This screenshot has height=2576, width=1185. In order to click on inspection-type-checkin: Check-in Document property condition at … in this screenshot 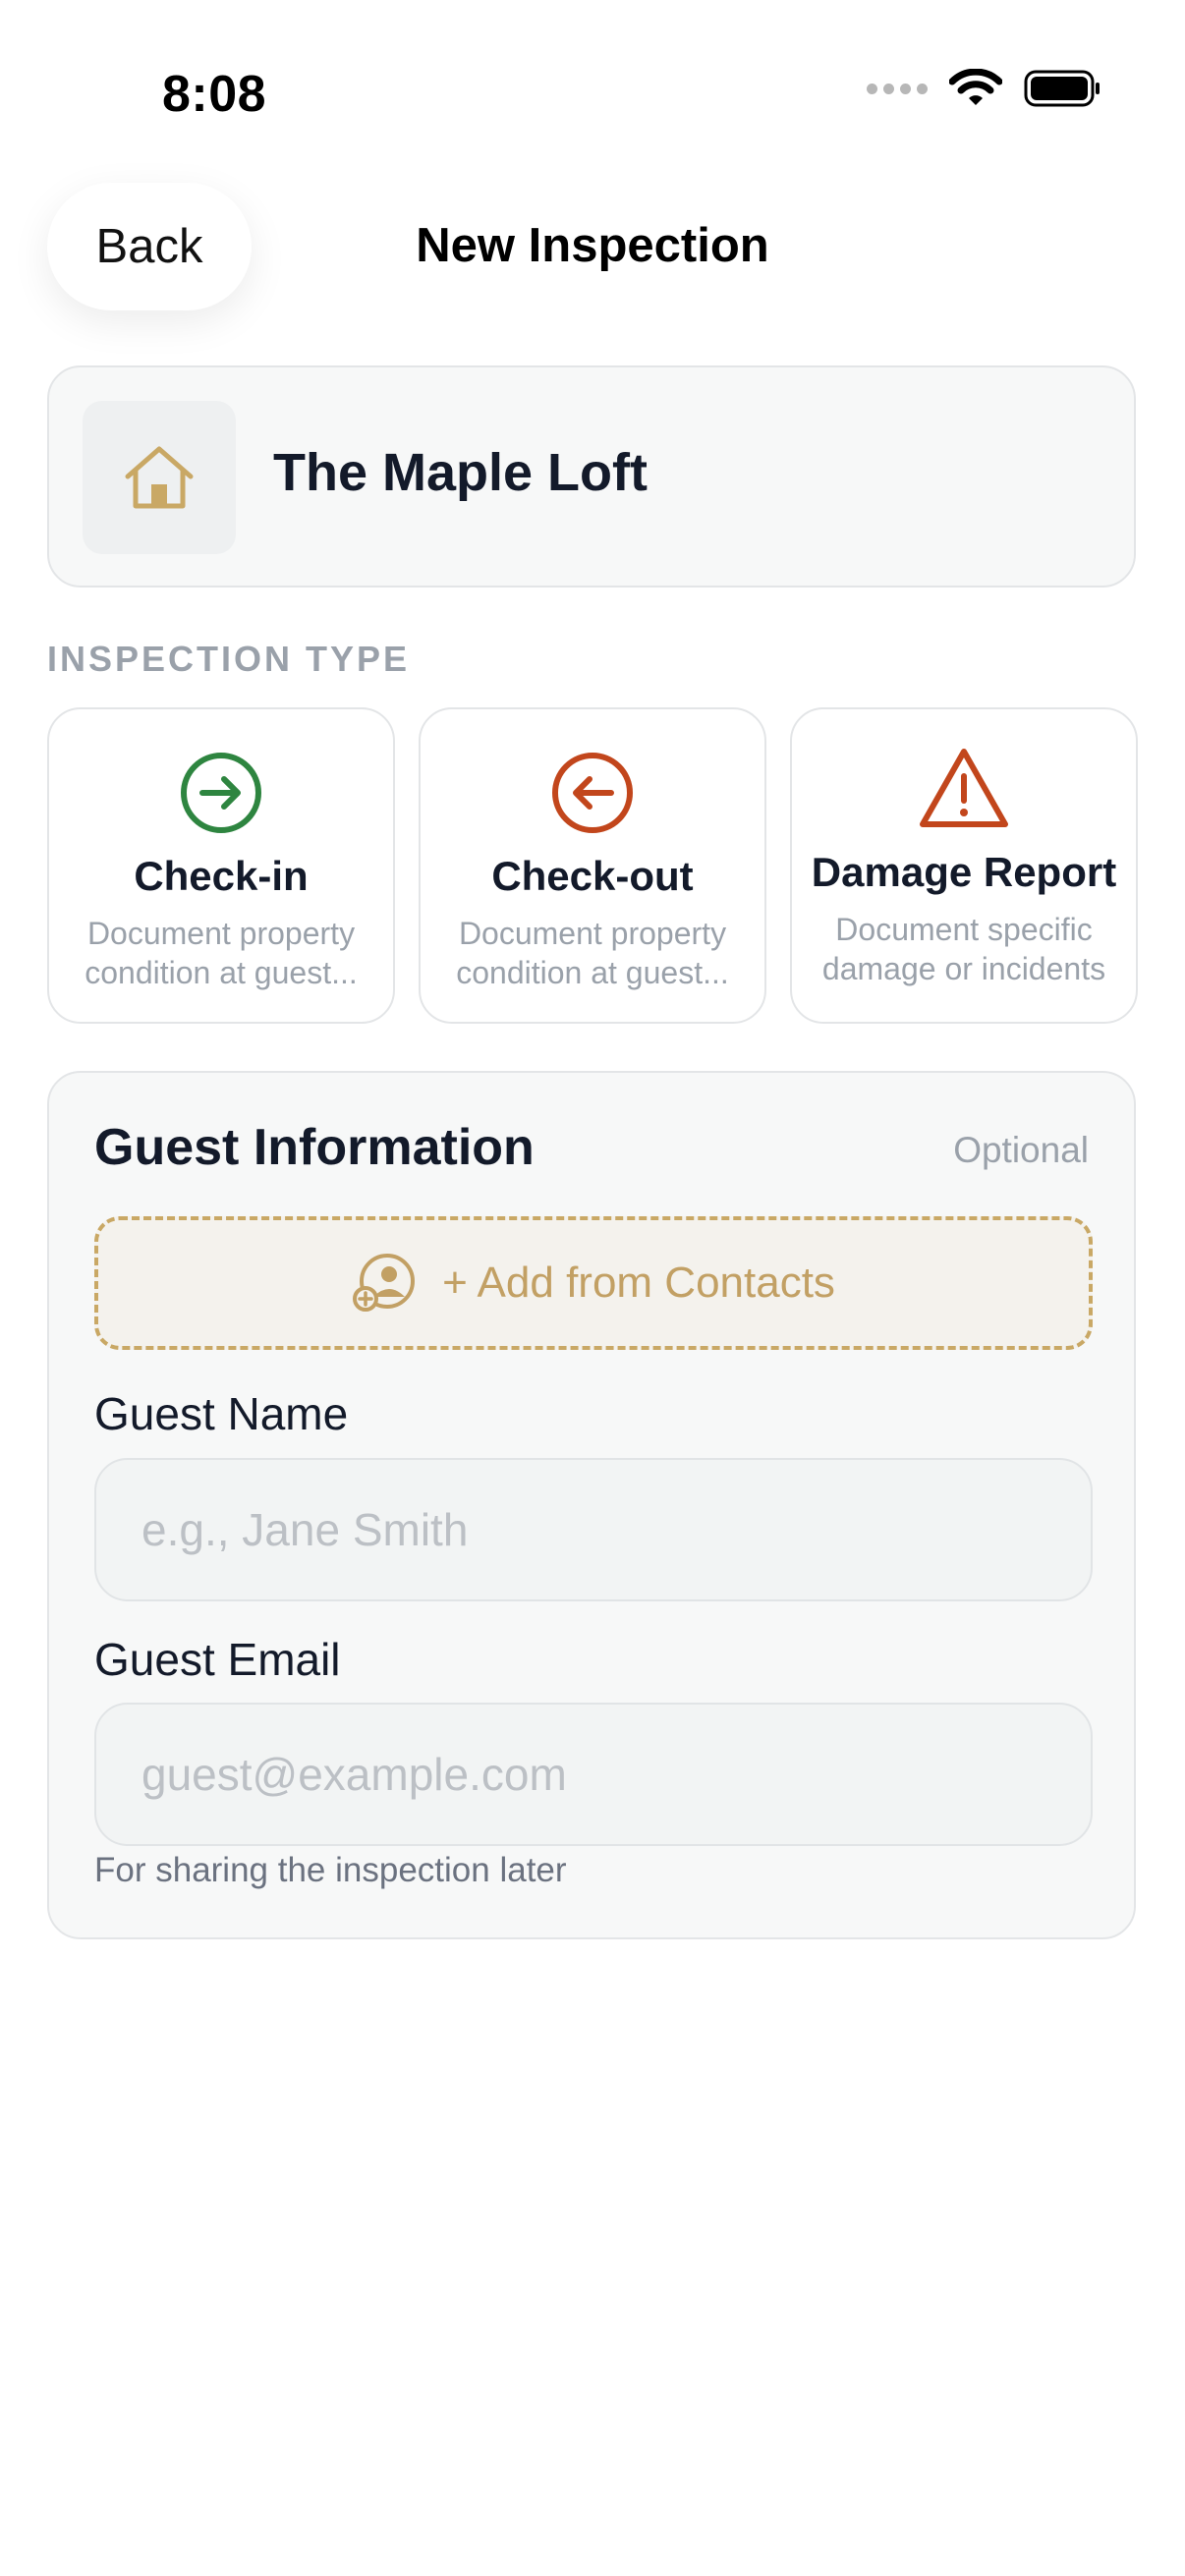, I will do `click(221, 865)`.